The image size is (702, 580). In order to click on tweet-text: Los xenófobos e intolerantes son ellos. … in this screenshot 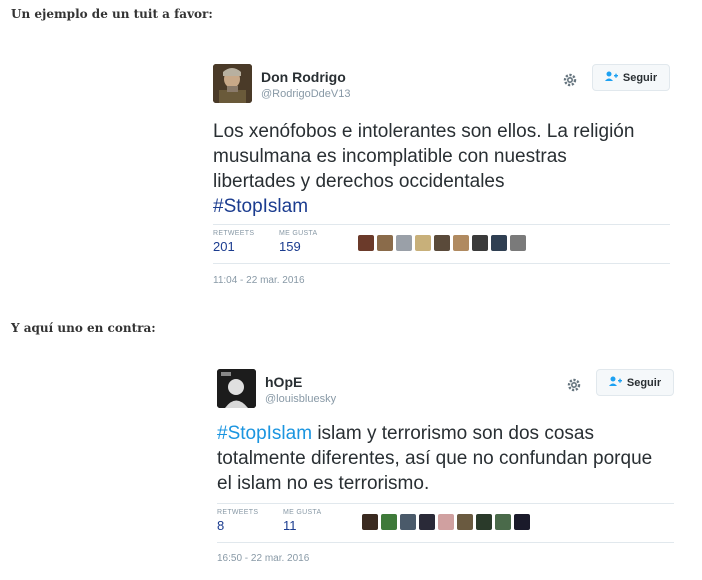, I will do `click(433, 169)`.